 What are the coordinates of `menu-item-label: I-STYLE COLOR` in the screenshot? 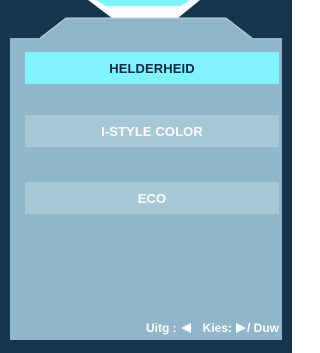 It's located at (152, 131).